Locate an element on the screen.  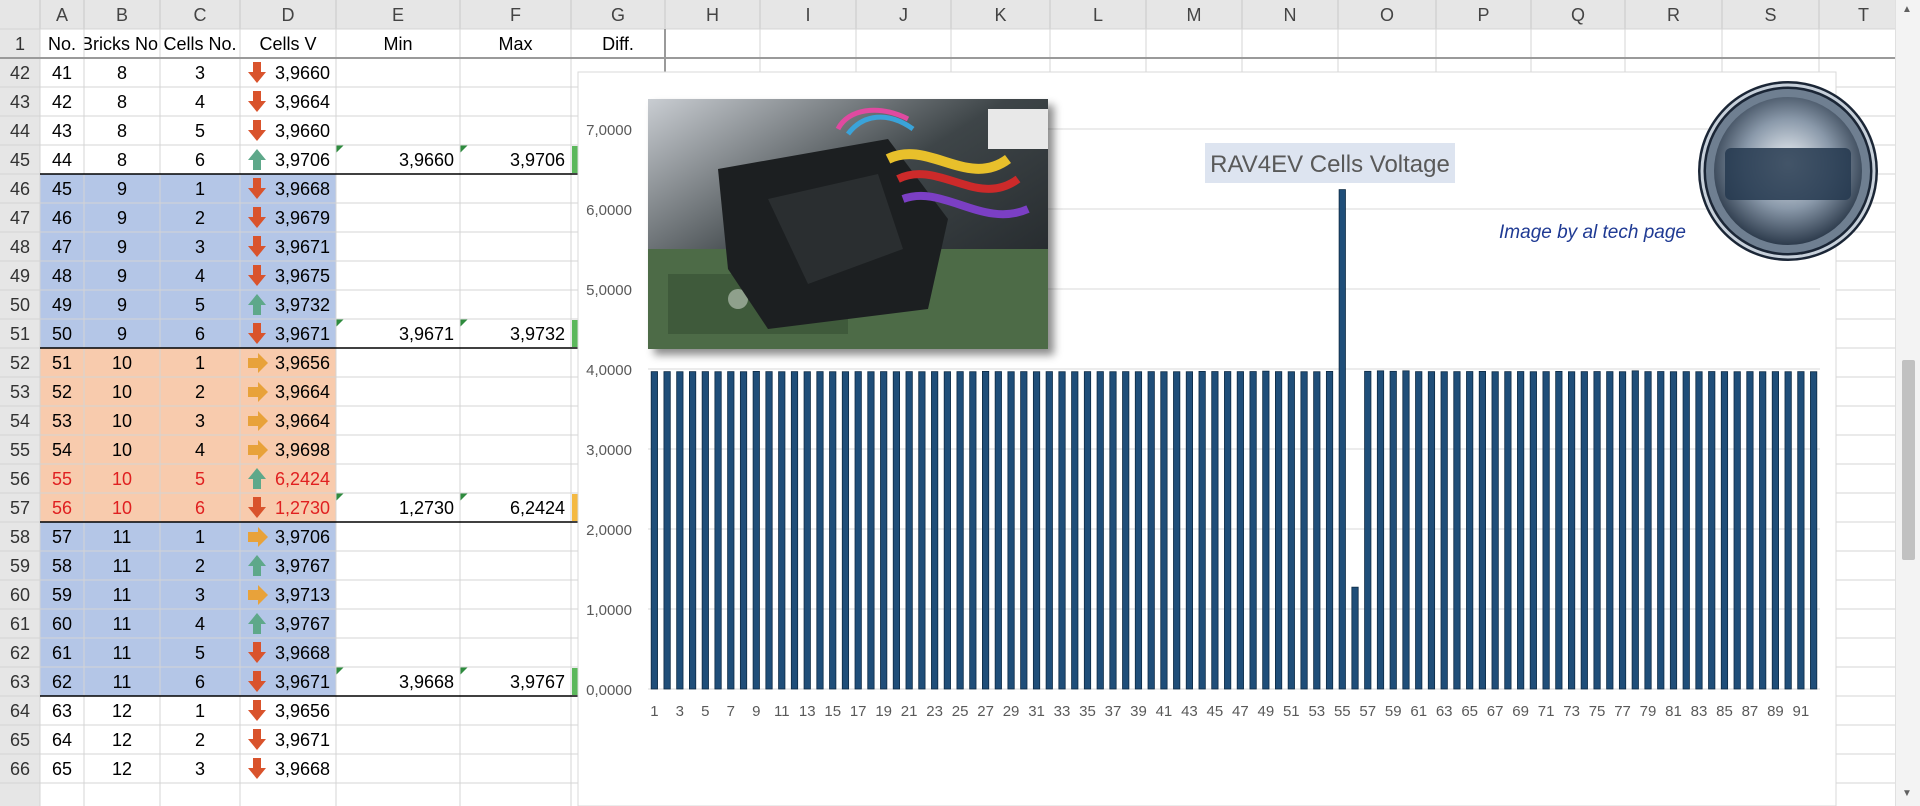
cell-no: 64 is located at coordinates (62, 740).